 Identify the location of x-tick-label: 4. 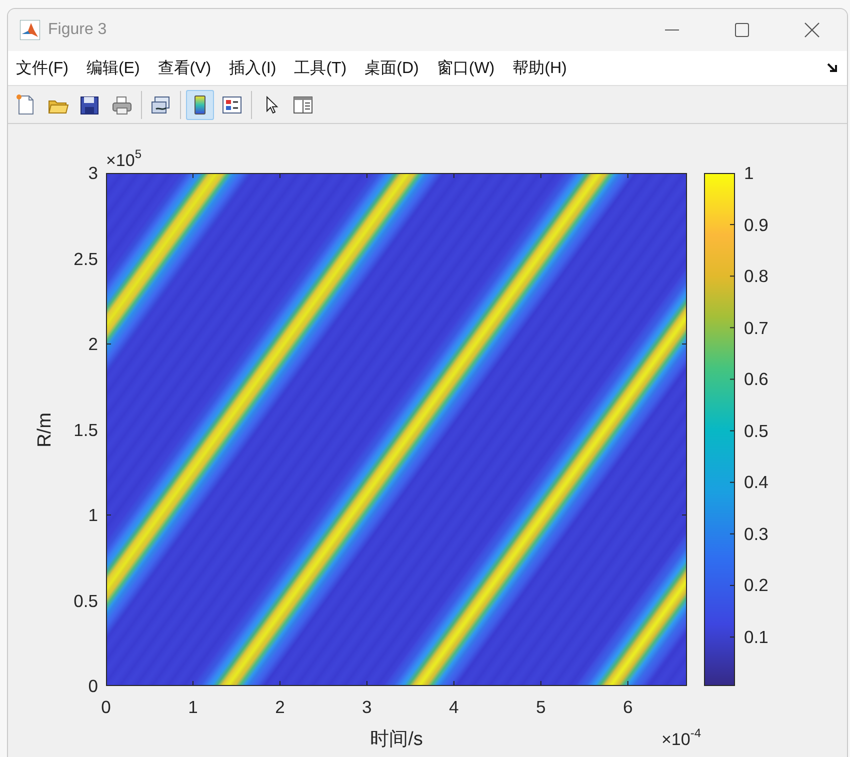
(454, 707).